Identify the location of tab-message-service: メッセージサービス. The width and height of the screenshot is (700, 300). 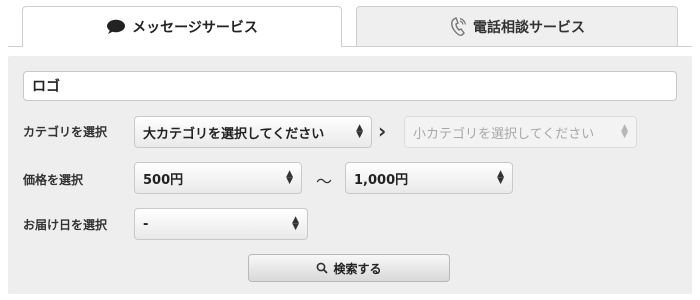
(182, 26).